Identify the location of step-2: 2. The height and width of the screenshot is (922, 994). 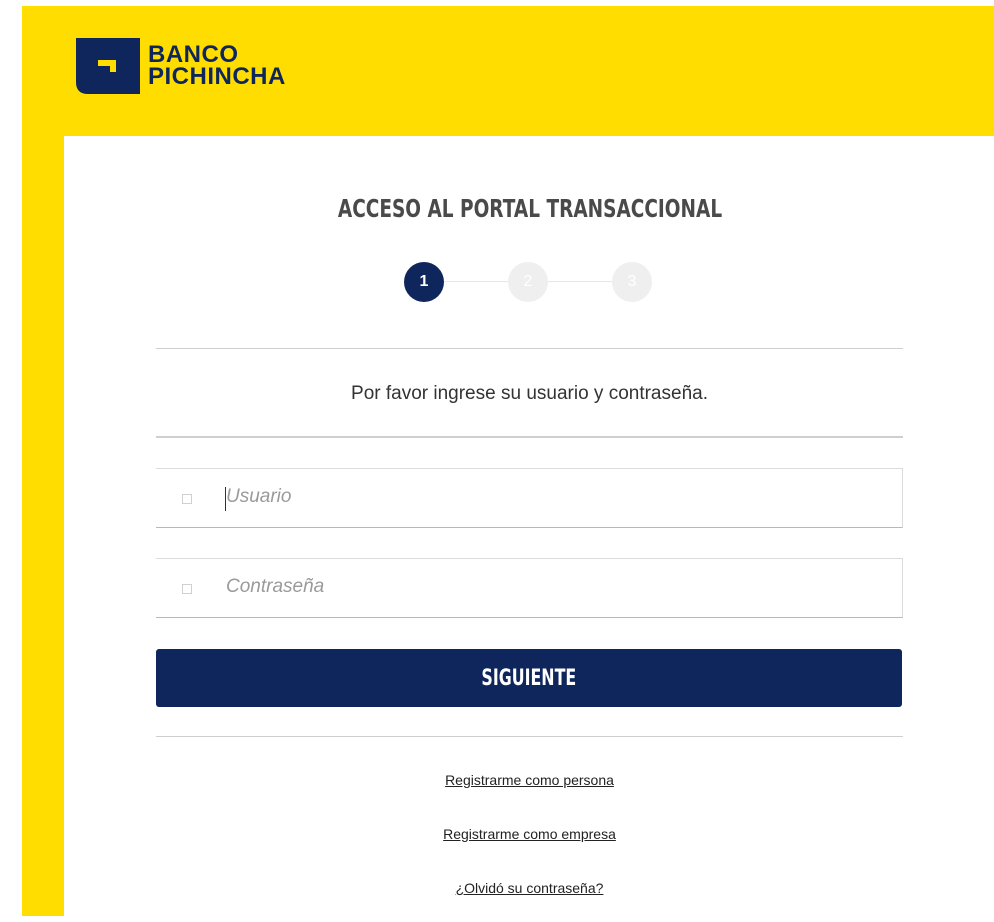
(528, 282).